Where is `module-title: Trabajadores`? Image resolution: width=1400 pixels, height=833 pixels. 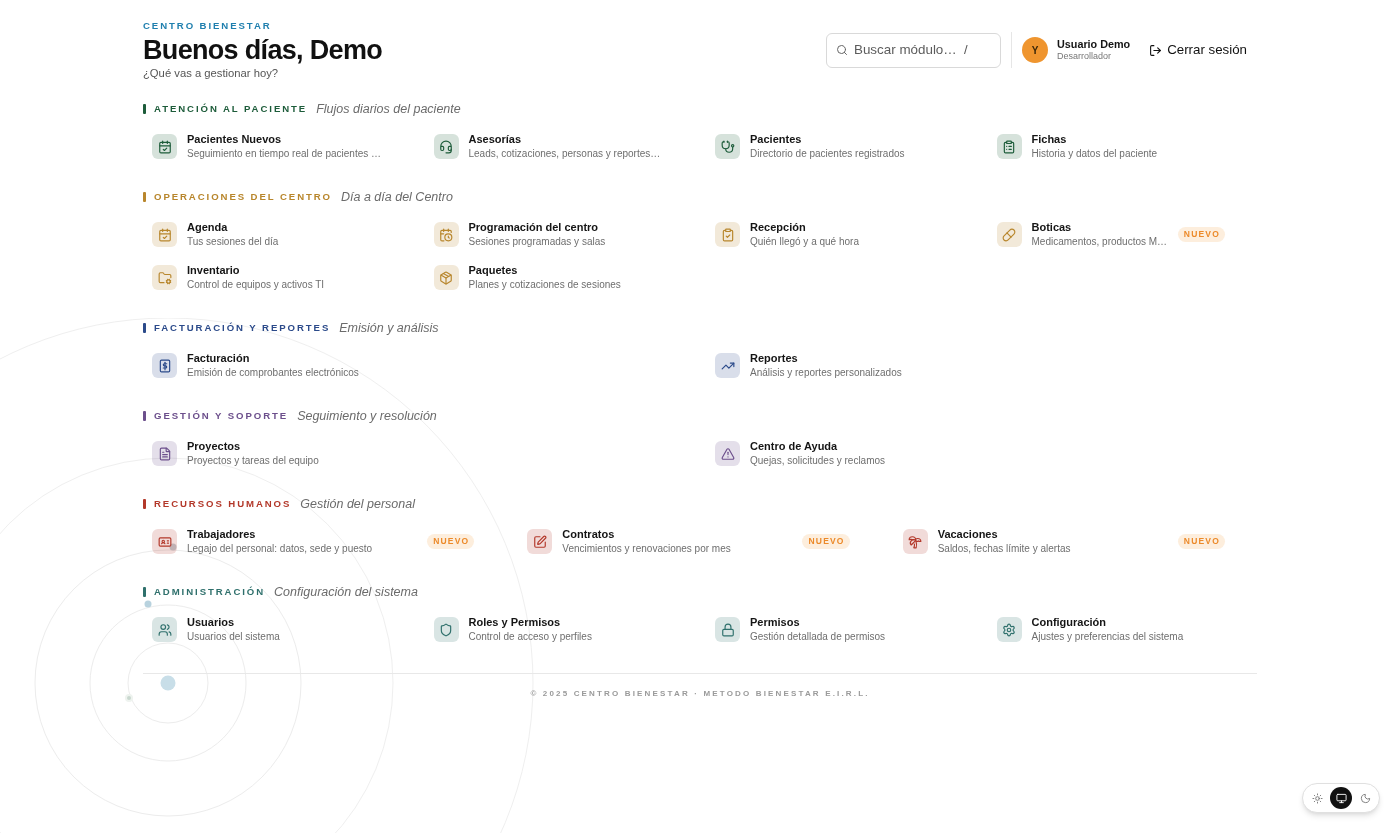 module-title: Trabajadores is located at coordinates (221, 534).